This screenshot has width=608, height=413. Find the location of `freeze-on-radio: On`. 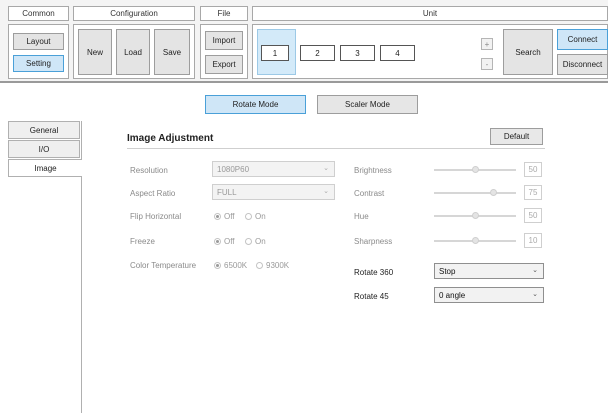

freeze-on-radio: On is located at coordinates (255, 241).